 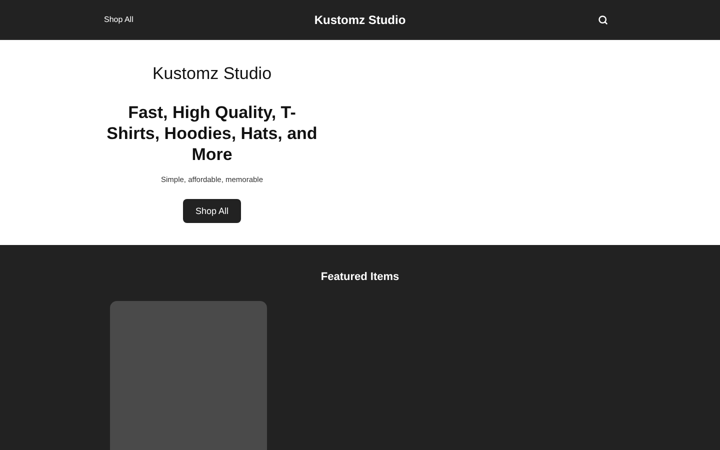 I want to click on search-icon, so click(x=603, y=19).